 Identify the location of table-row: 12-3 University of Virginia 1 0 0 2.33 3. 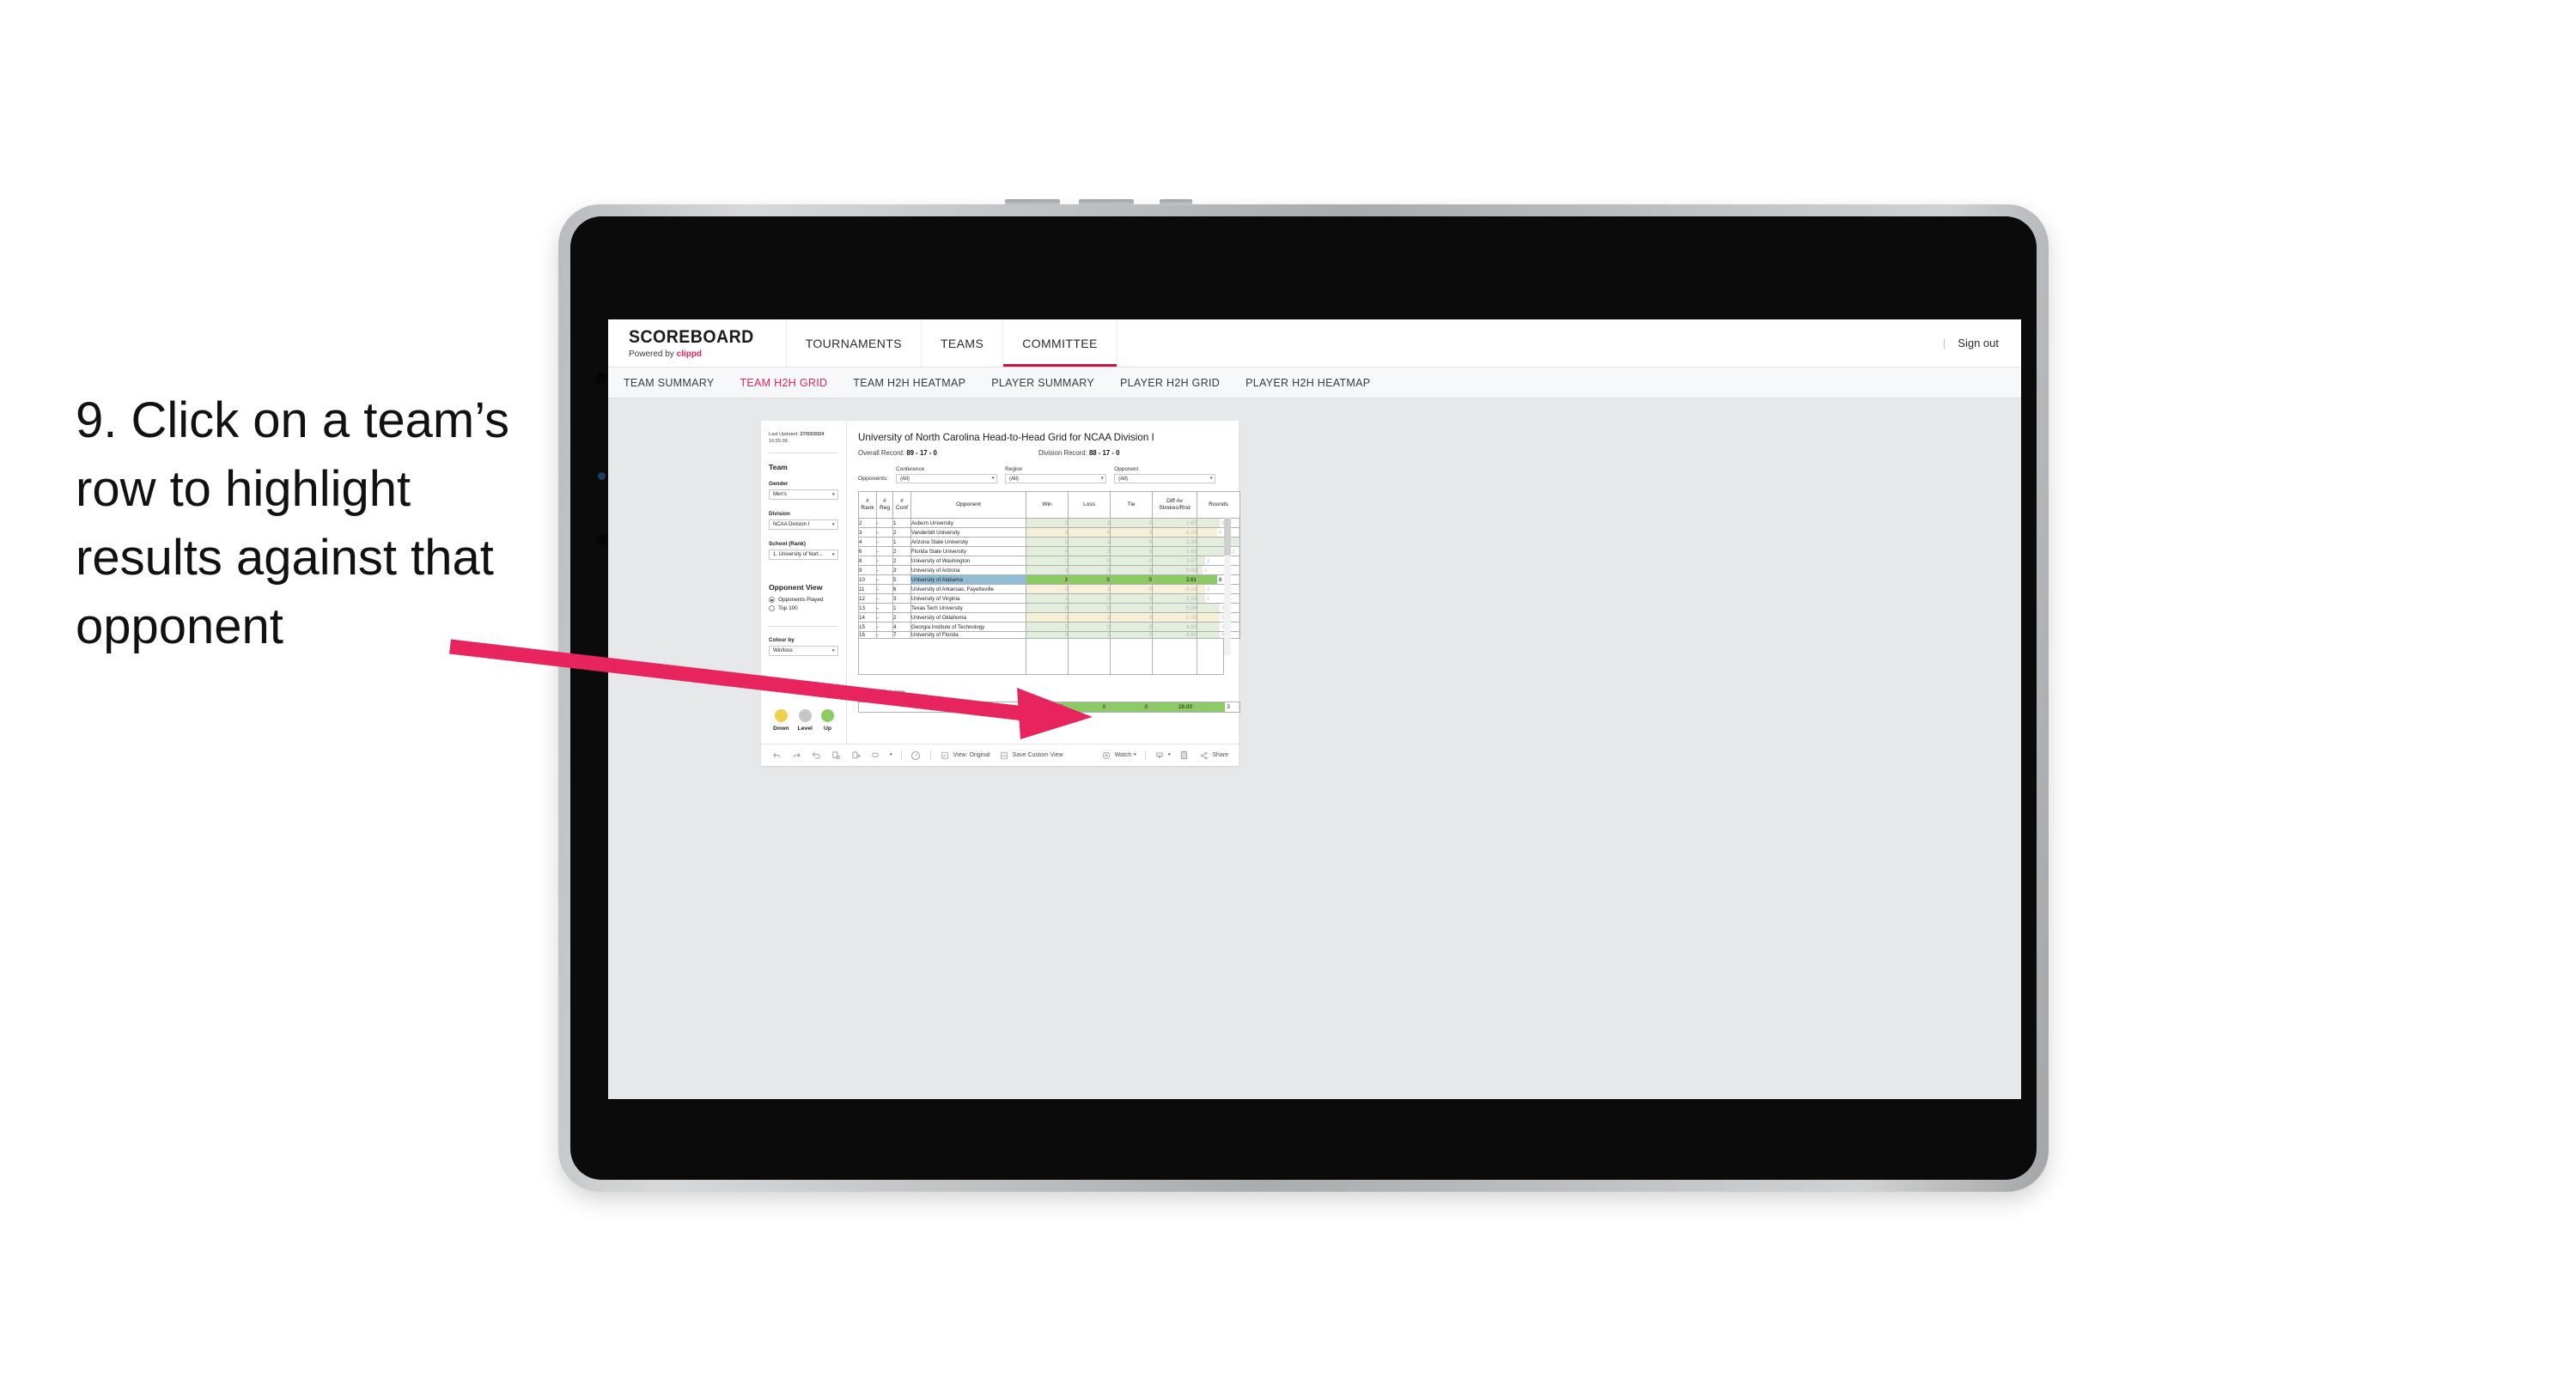
(1049, 598).